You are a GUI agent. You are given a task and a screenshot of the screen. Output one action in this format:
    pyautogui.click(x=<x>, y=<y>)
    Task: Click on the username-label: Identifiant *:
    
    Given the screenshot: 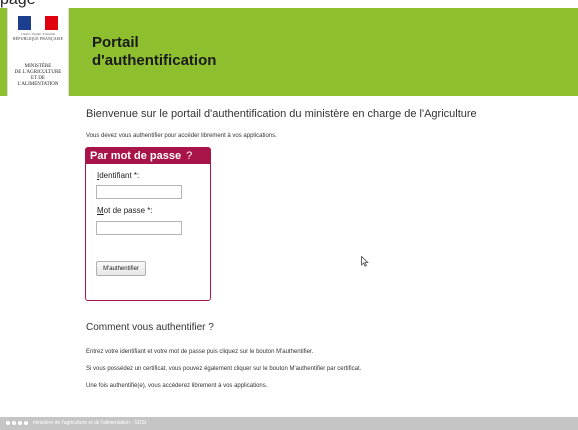 What is the action you would take?
    pyautogui.click(x=118, y=175)
    